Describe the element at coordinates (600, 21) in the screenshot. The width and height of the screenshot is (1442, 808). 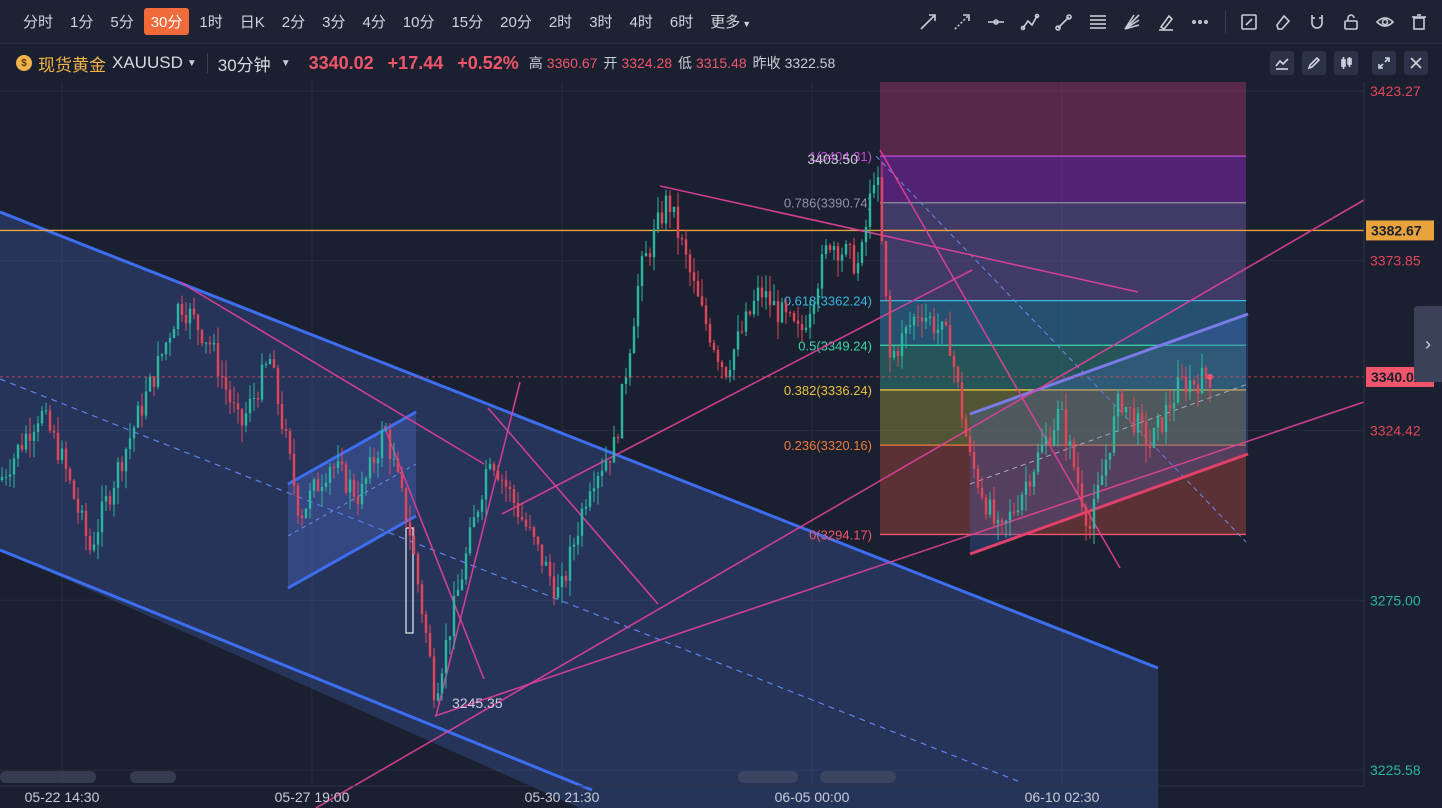
I see `interval-13: 3时` at that location.